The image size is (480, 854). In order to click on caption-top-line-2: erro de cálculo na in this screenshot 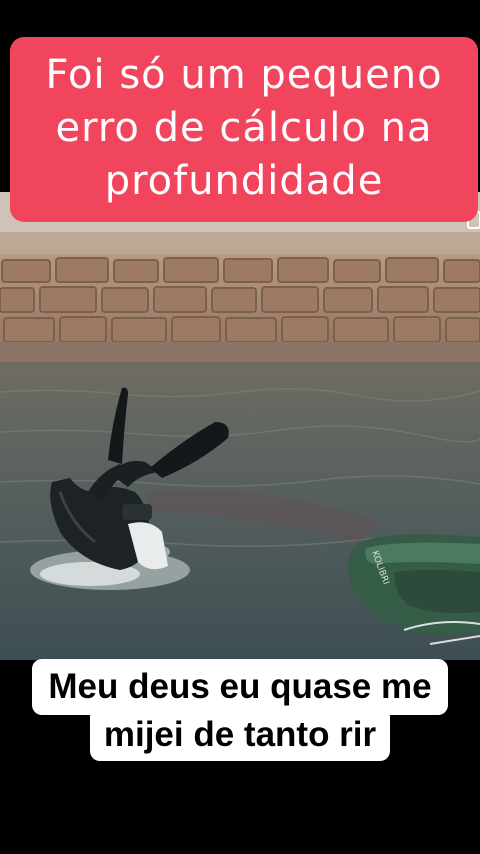, I will do `click(244, 128)`.